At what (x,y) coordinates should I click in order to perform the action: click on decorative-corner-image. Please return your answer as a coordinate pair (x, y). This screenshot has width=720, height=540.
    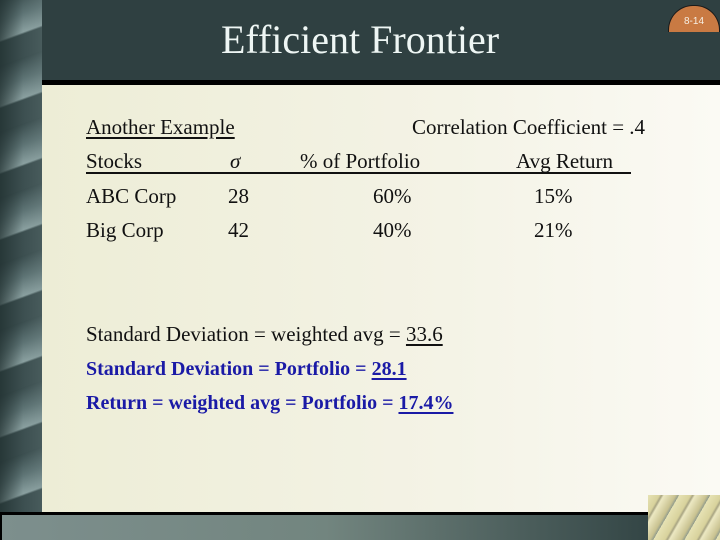
    Looking at the image, I should click on (684, 517).